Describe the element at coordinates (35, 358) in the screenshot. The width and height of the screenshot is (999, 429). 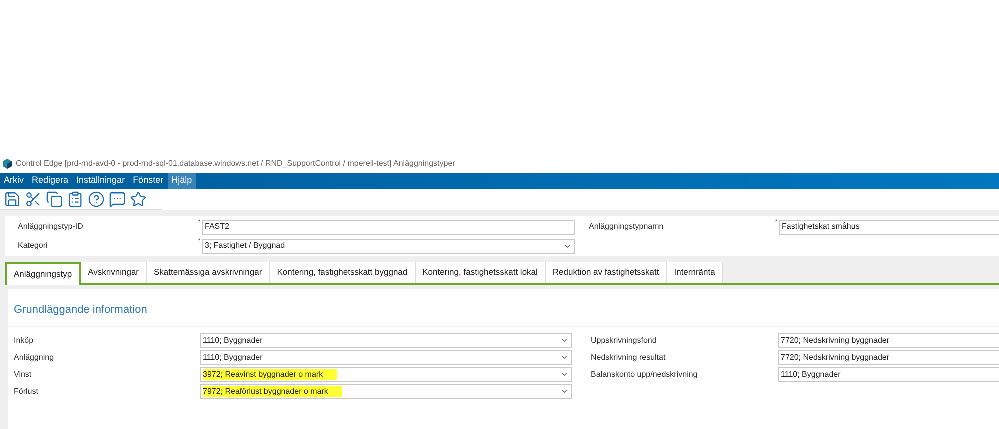
I see `field-label: Anläggning` at that location.